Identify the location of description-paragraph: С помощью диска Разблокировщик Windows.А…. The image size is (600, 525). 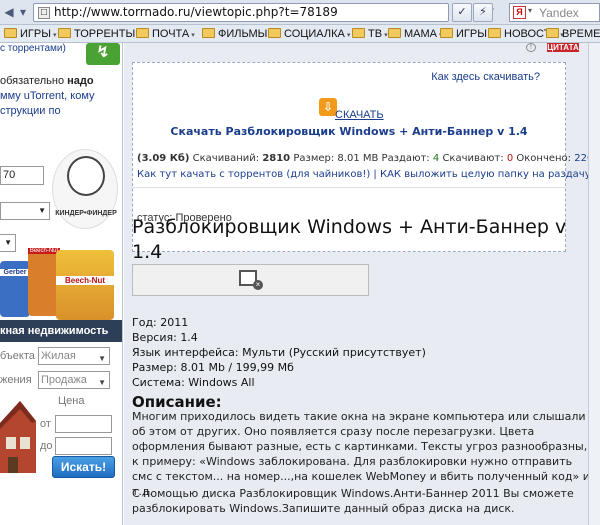
(353, 501).